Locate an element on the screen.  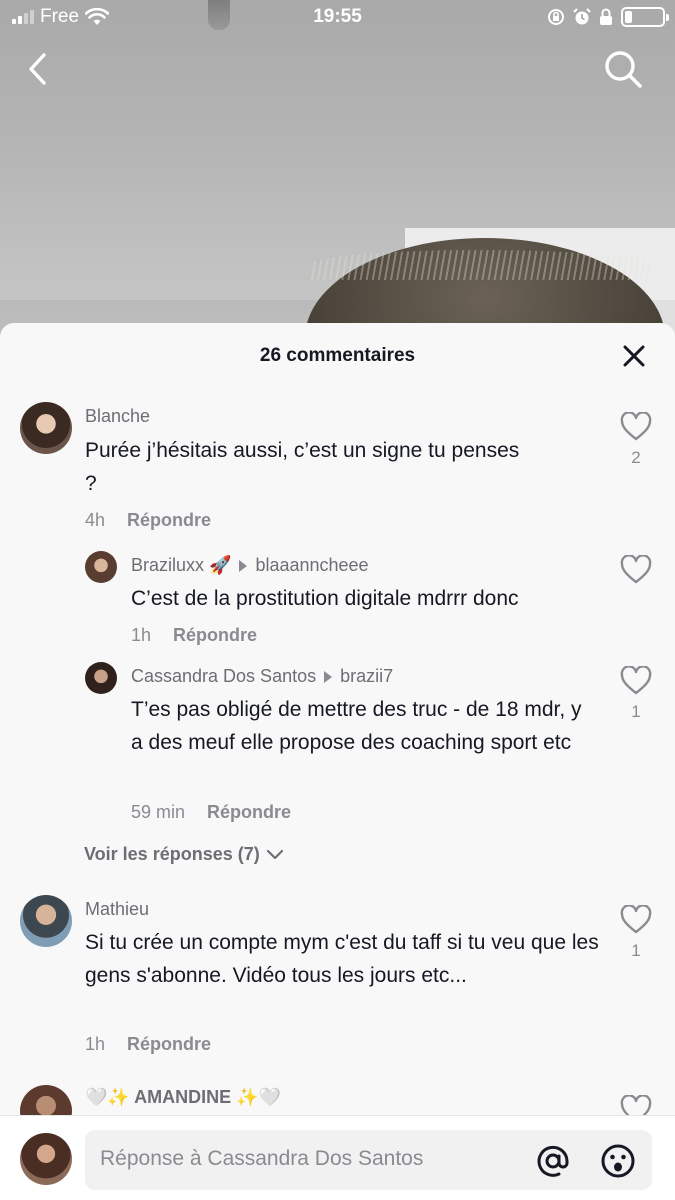
comment-input-bar: Réponse à Cassandra Dos Santos is located at coordinates (337, 1157).